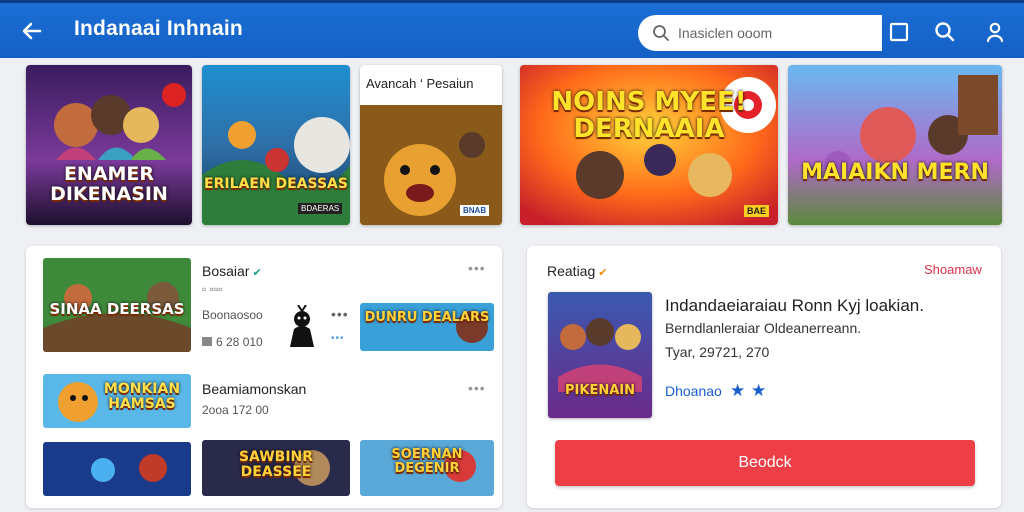  I want to click on banner-game-4: NOINS MYEE! DERNAAIA BAE, so click(649, 145).